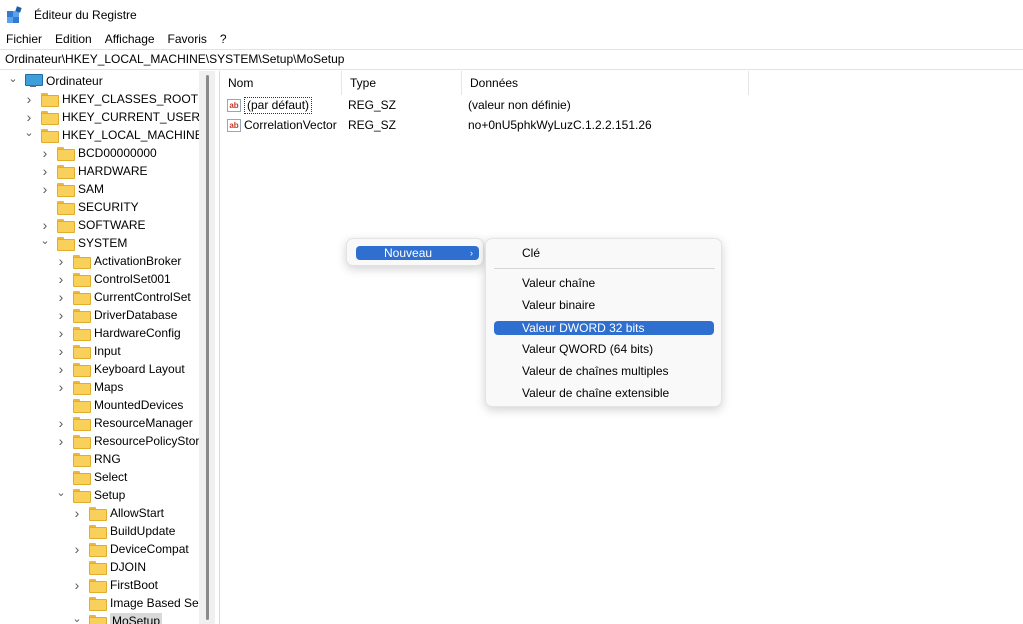 Image resolution: width=1023 pixels, height=624 pixels. What do you see at coordinates (89, 207) in the screenshot?
I see `tree-item: SECURITY` at bounding box center [89, 207].